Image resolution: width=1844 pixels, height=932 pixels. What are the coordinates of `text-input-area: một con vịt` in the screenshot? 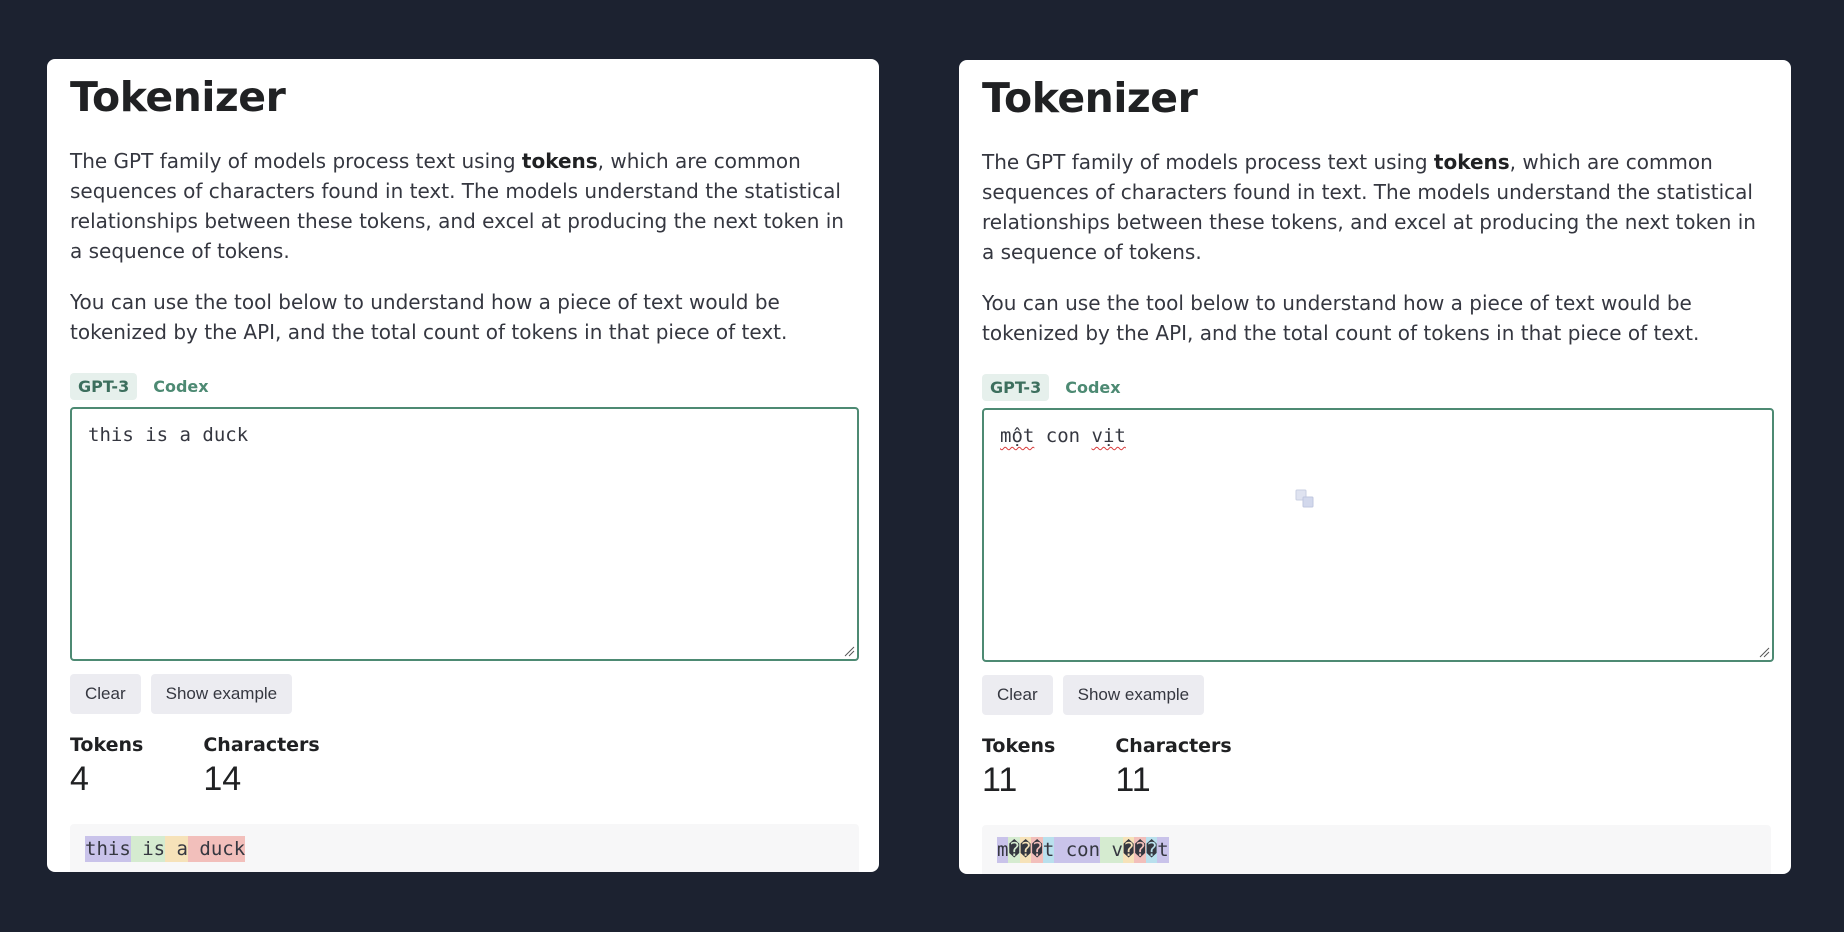 It's located at (1378, 535).